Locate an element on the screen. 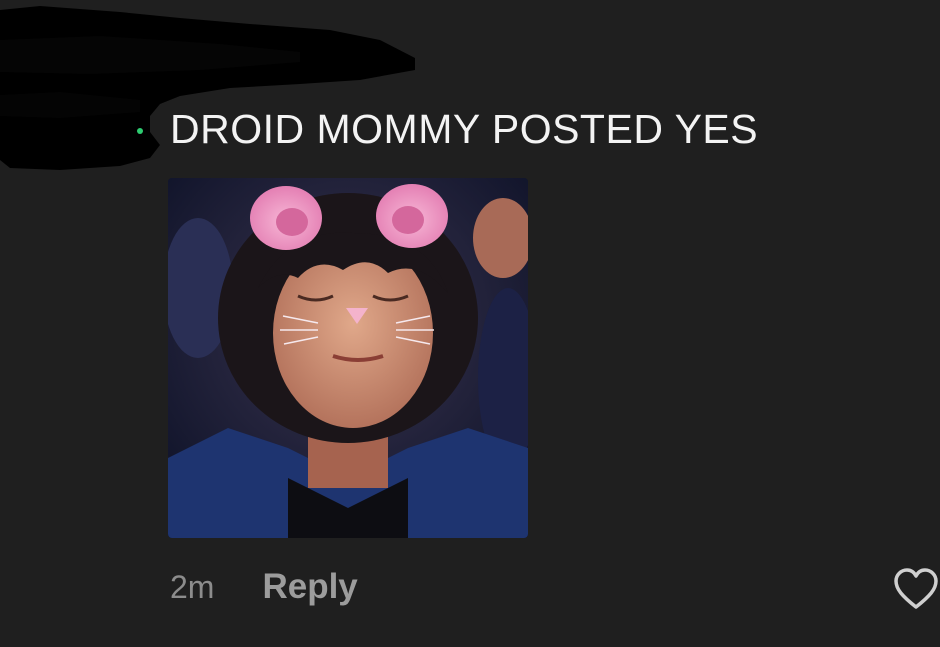 This screenshot has height=647, width=940. reply-button: Reply is located at coordinates (309, 587).